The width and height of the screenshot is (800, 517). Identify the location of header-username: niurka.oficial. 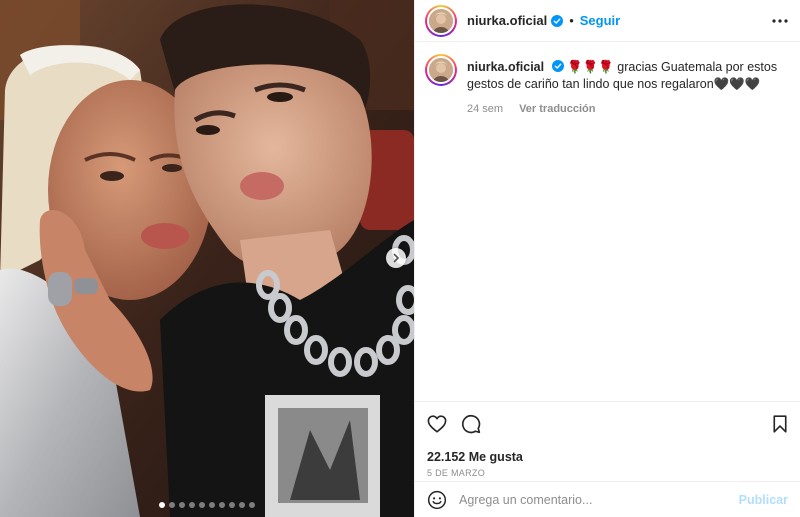
(507, 20).